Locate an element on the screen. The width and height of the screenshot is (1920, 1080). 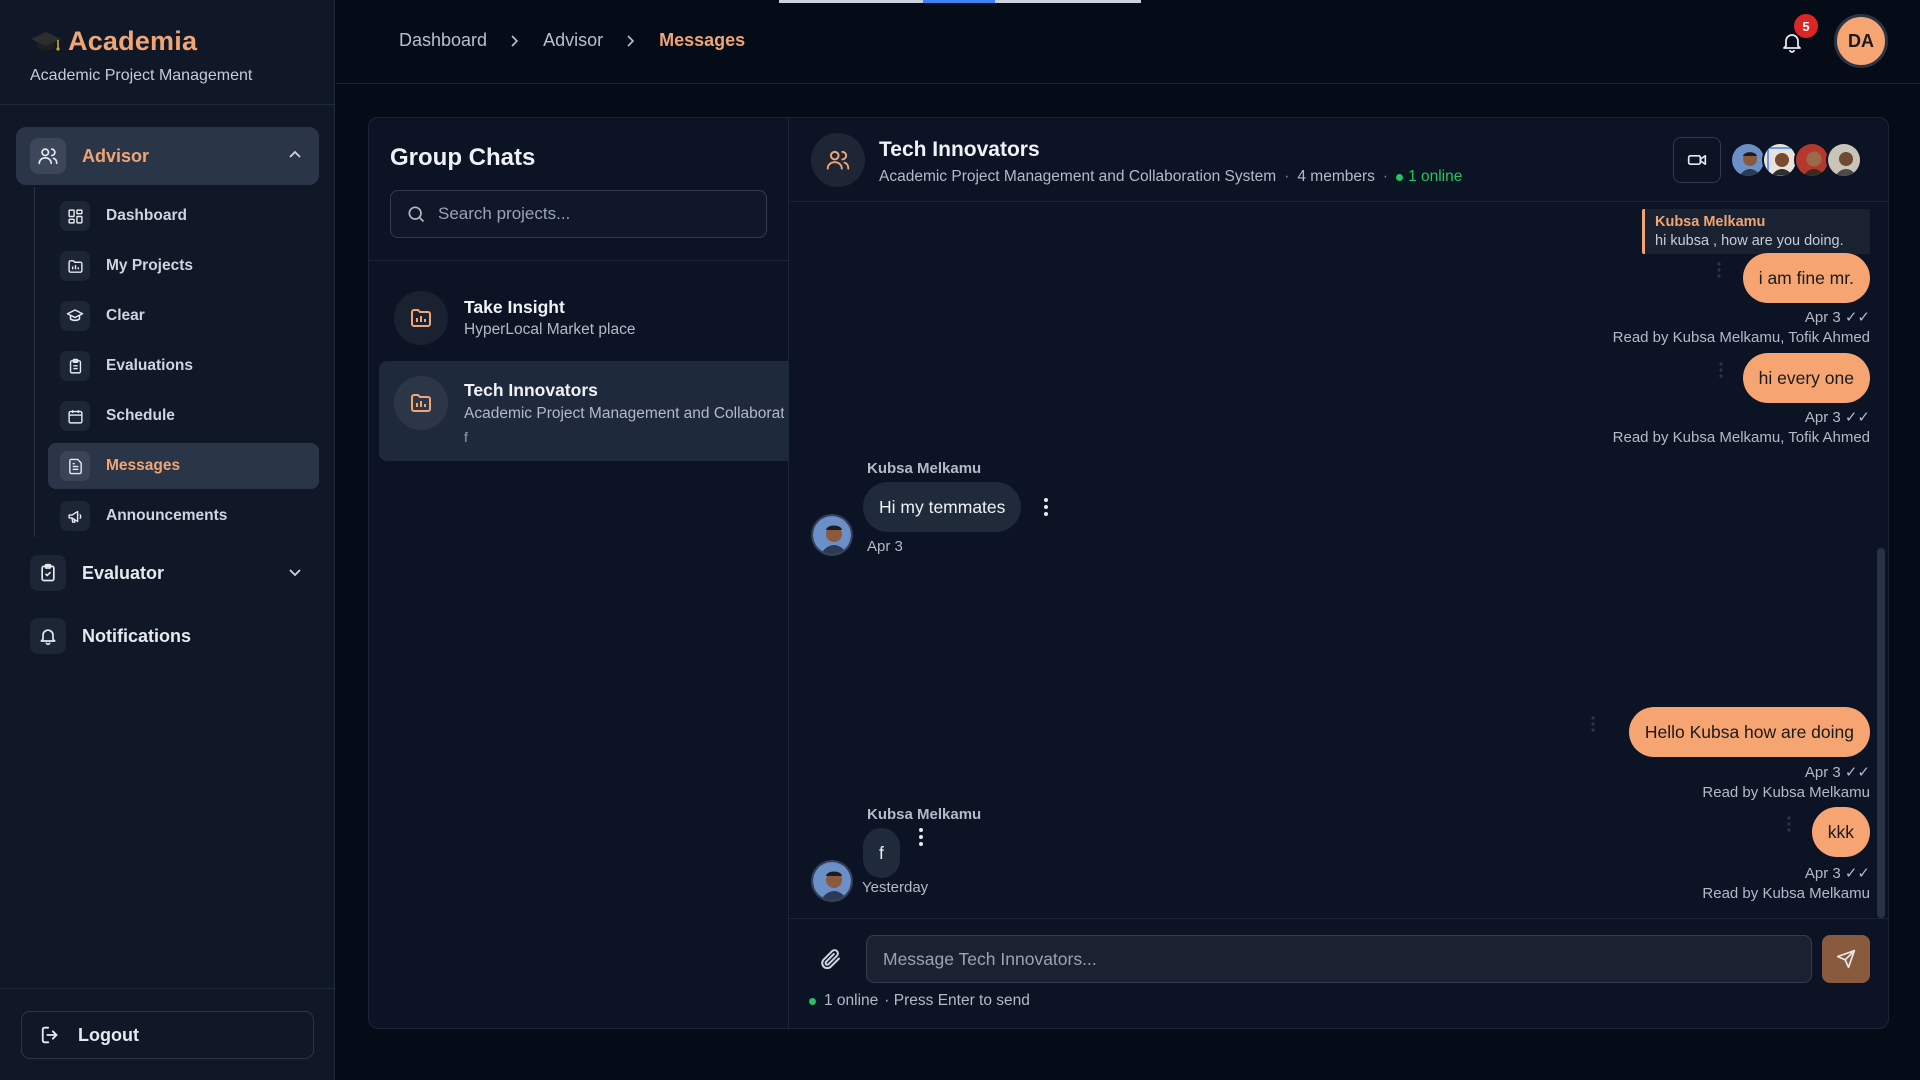
video-camera-icon is located at coordinates (1697, 160).